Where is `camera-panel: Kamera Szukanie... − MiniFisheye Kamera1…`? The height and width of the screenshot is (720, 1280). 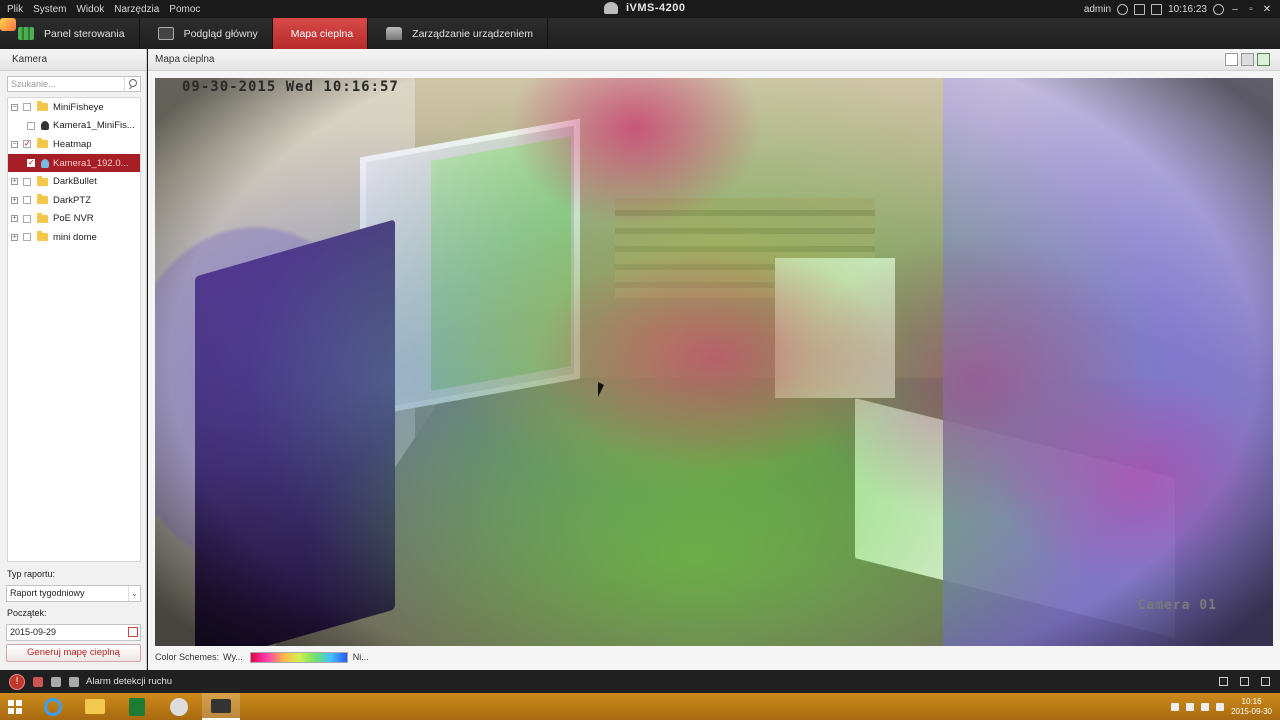
camera-panel: Kamera Szukanie... − MiniFisheye Kamera1… is located at coordinates (73, 359).